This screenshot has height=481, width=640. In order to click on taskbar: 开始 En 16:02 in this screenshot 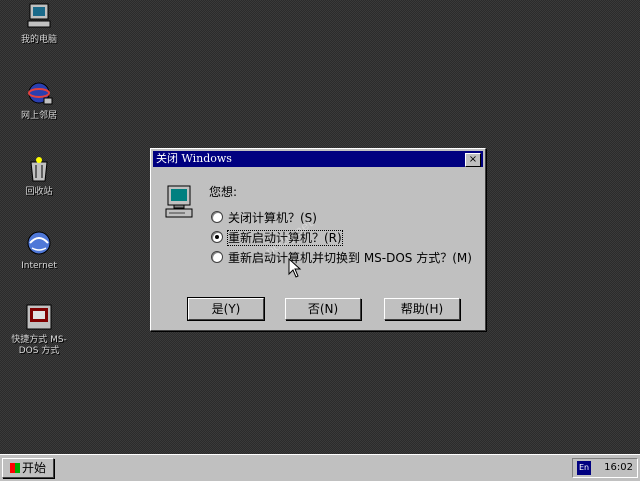, I will do `click(320, 467)`.